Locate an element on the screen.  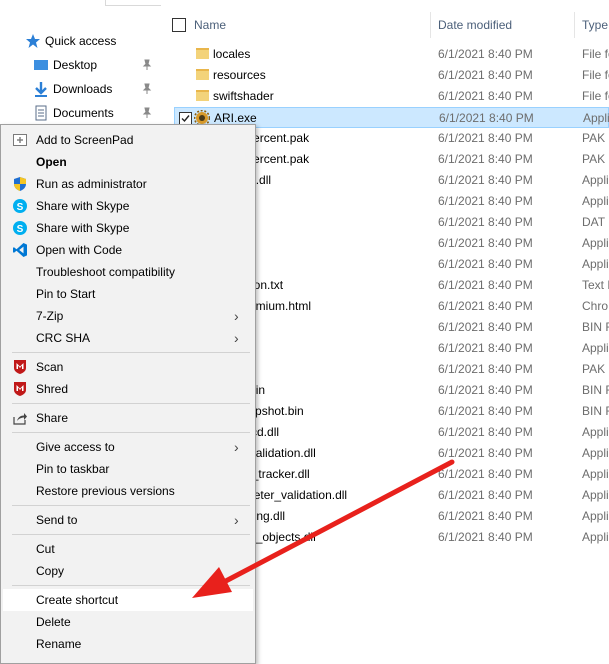
menu-item-label: Give access to is located at coordinates (75, 447).